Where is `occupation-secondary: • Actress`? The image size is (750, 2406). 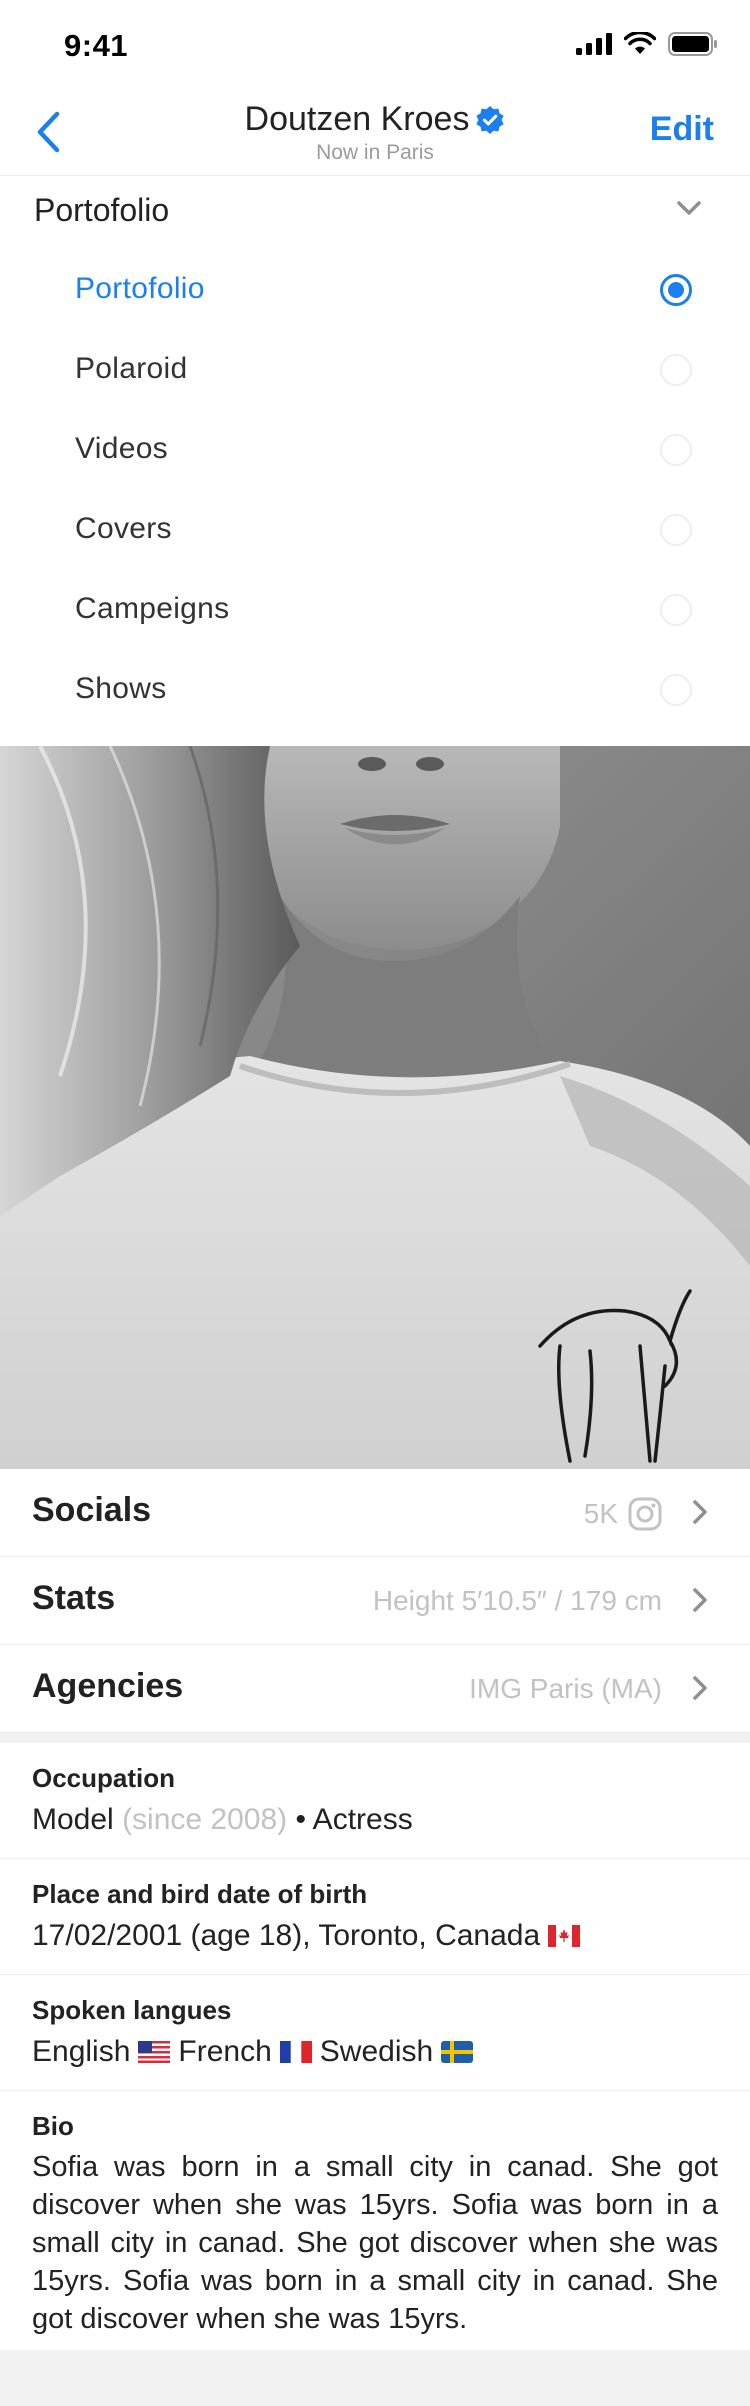 occupation-secondary: • Actress is located at coordinates (354, 1819).